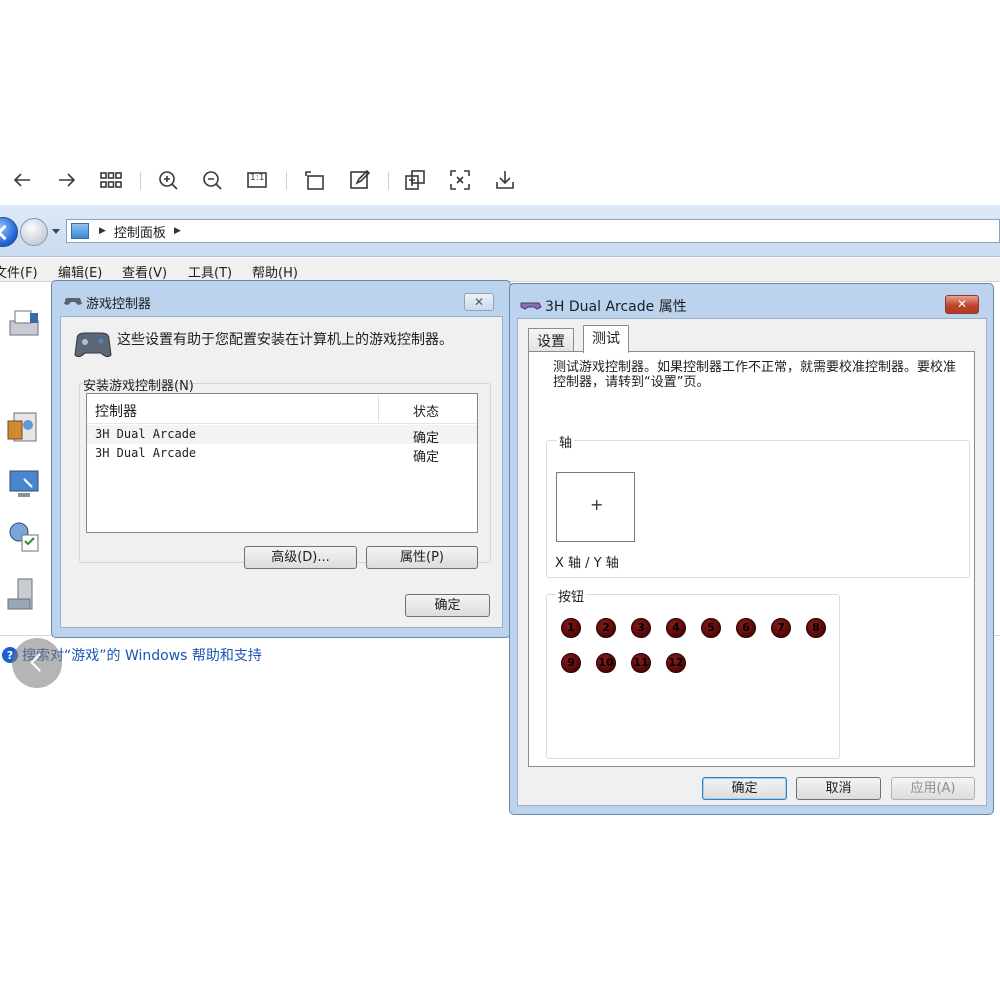  I want to click on actual-size-label: 1:1, so click(257, 178).